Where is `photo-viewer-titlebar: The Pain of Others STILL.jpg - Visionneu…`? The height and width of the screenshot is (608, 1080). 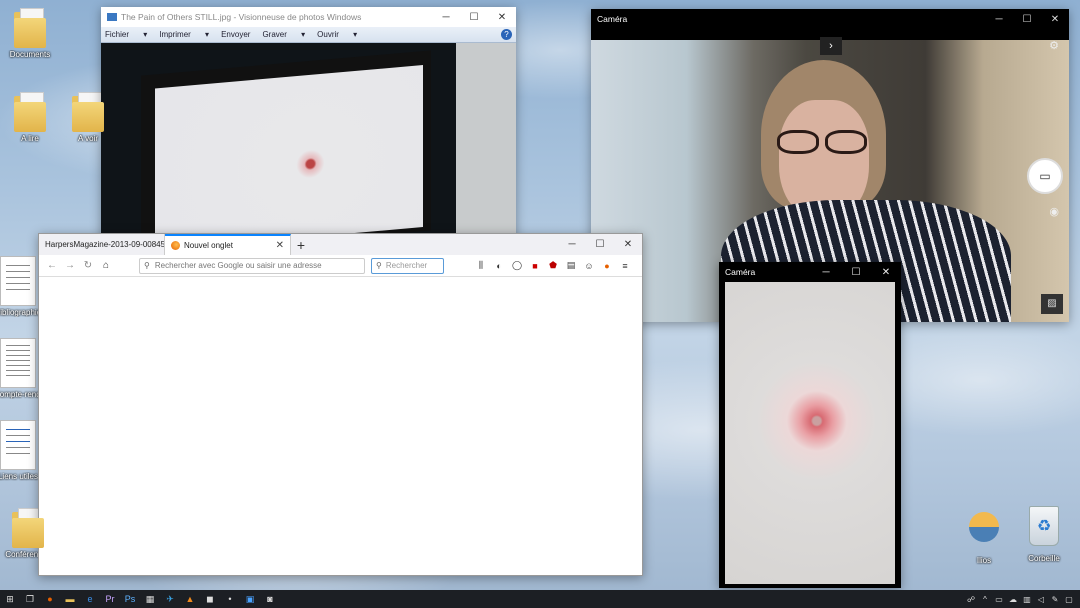 photo-viewer-titlebar: The Pain of Others STILL.jpg - Visionneu… is located at coordinates (308, 17).